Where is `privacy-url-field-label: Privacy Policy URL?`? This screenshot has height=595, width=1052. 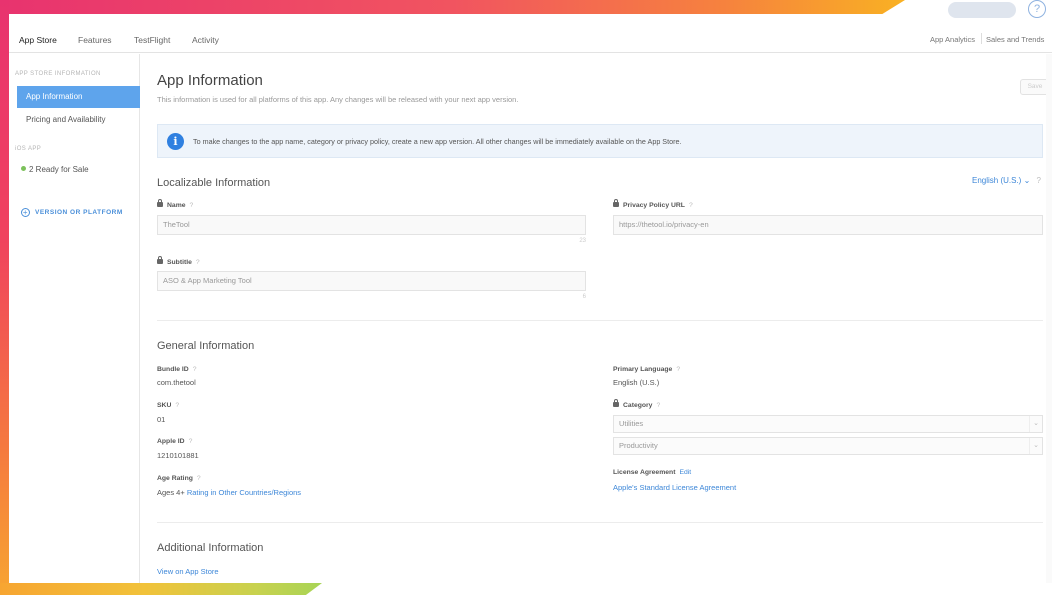 privacy-url-field-label: Privacy Policy URL? is located at coordinates (653, 204).